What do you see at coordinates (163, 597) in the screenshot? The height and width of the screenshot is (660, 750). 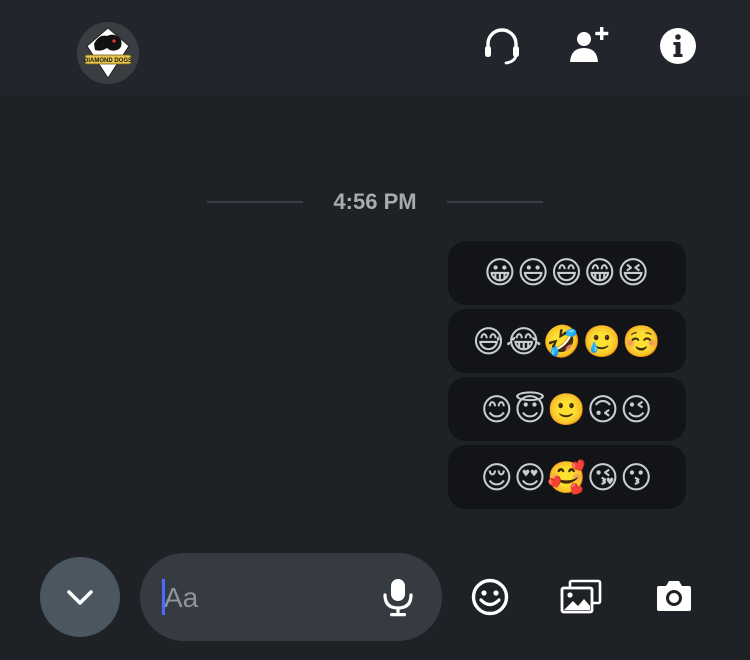 I see `text-caret` at bounding box center [163, 597].